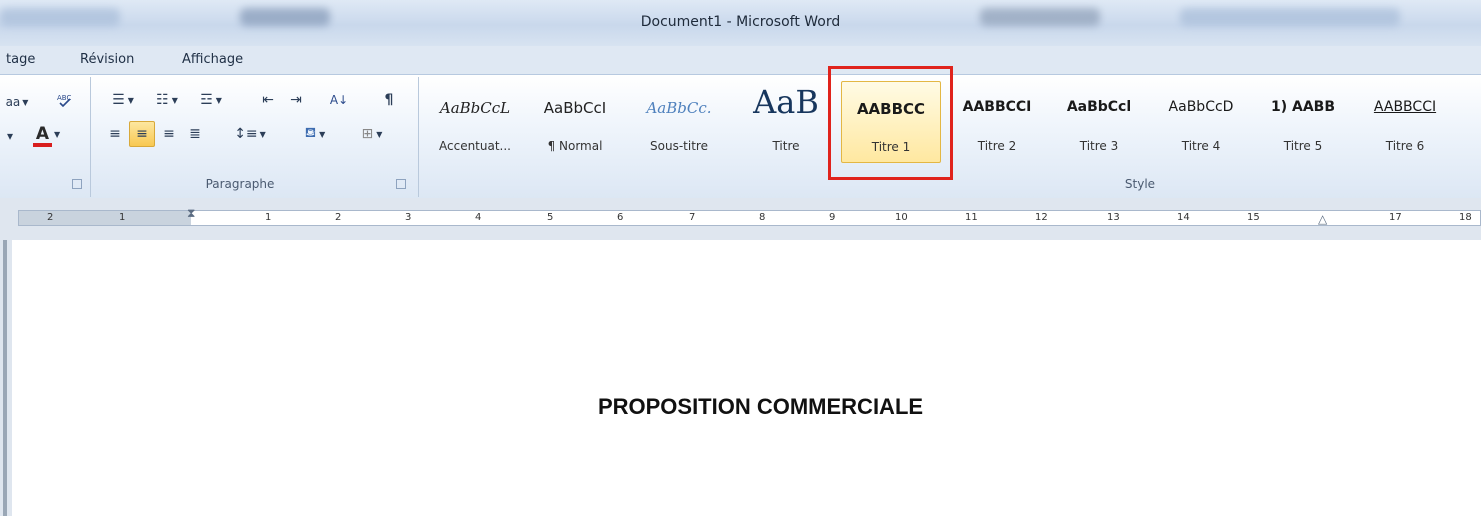 The image size is (1481, 516). Describe the element at coordinates (310, 133) in the screenshot. I see `paint-bucket-icon: ⛾` at that location.